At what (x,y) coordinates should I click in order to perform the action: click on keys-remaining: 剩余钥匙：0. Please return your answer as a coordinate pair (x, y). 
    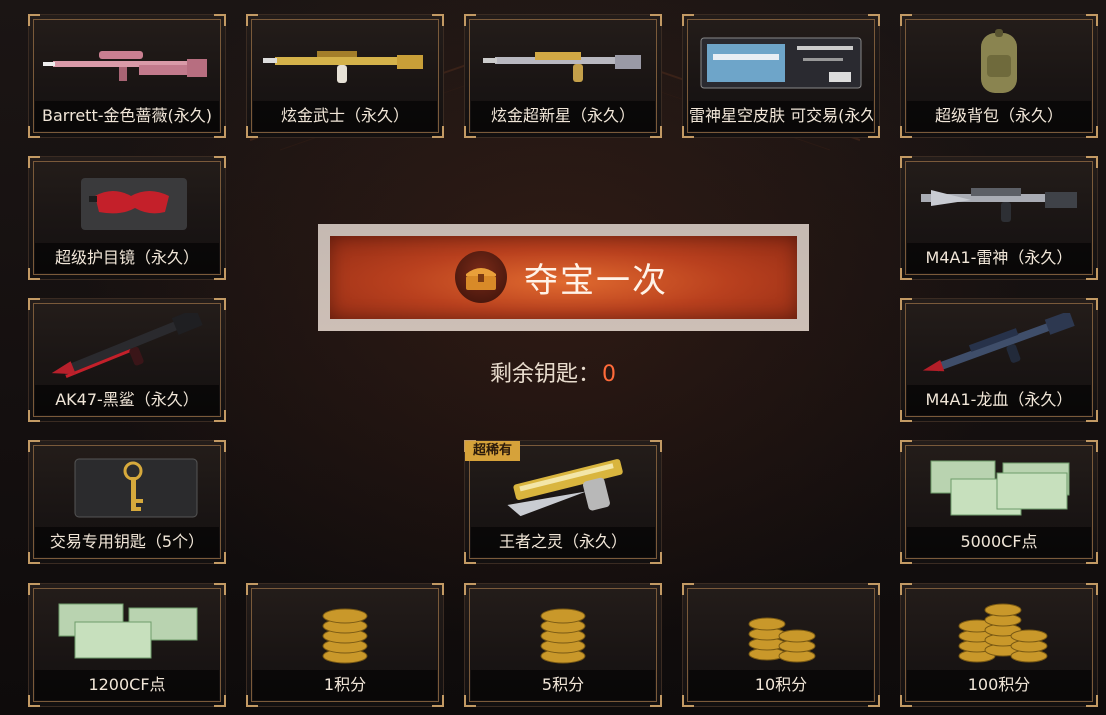
    Looking at the image, I should click on (553, 372).